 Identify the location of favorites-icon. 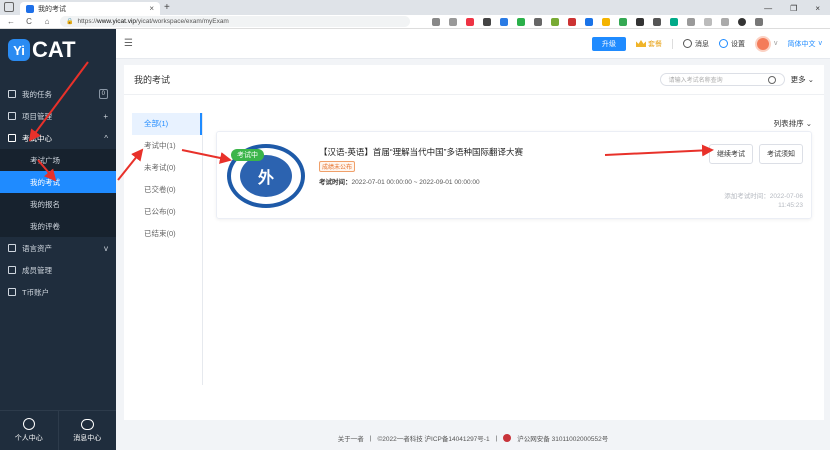
(708, 21).